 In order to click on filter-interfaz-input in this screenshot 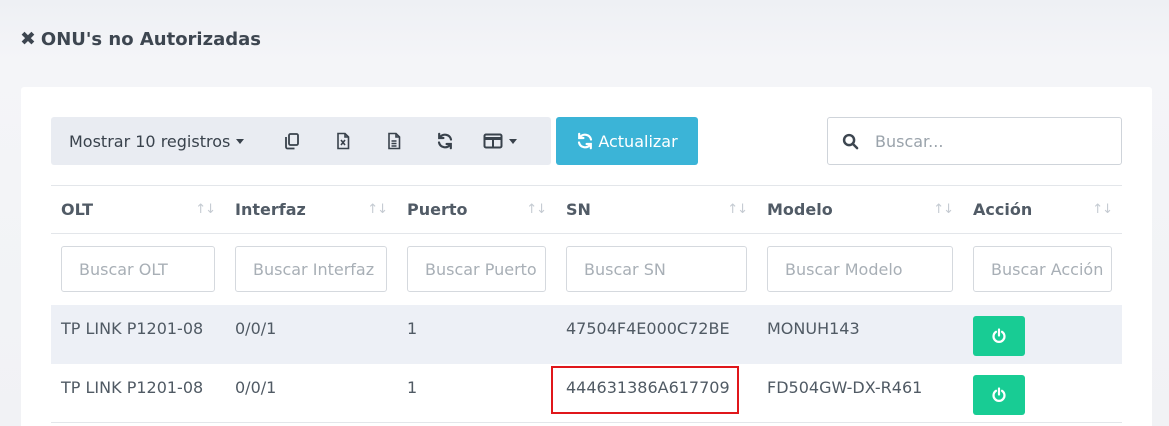, I will do `click(311, 269)`.